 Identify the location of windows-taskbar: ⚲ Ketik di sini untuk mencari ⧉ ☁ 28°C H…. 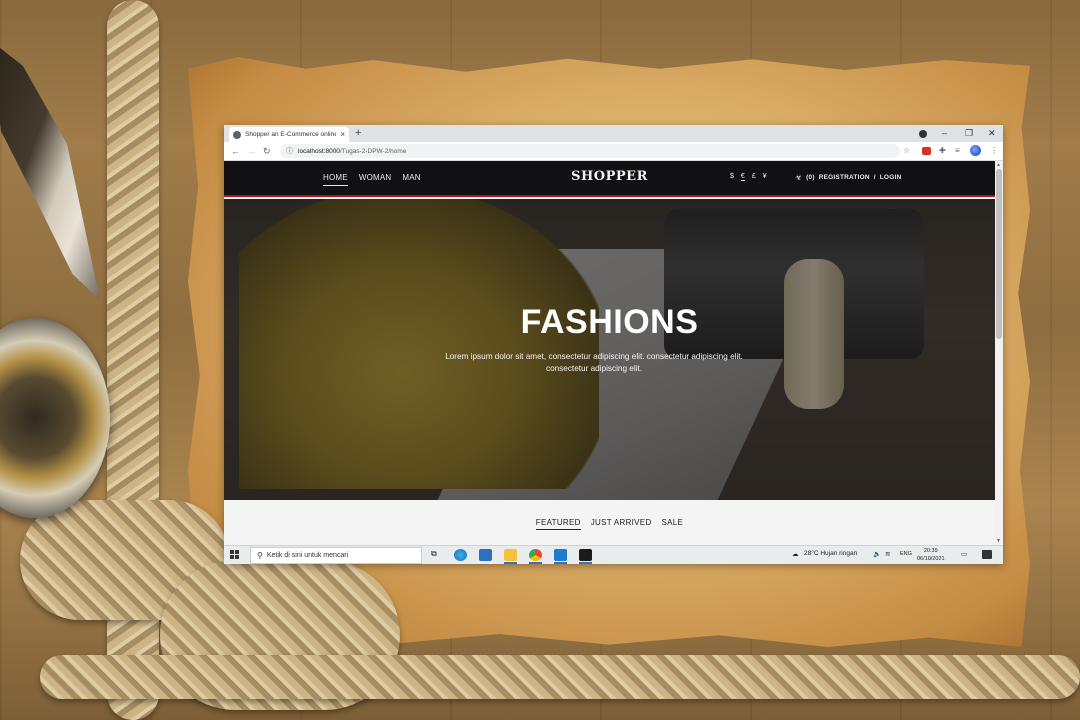
(613, 554).